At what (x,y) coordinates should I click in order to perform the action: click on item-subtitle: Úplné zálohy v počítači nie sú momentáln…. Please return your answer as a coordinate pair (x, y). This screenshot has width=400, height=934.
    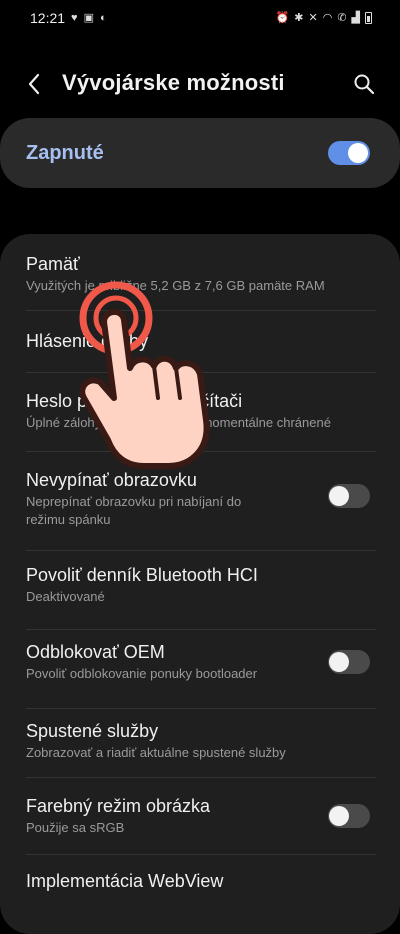
    Looking at the image, I should click on (178, 422).